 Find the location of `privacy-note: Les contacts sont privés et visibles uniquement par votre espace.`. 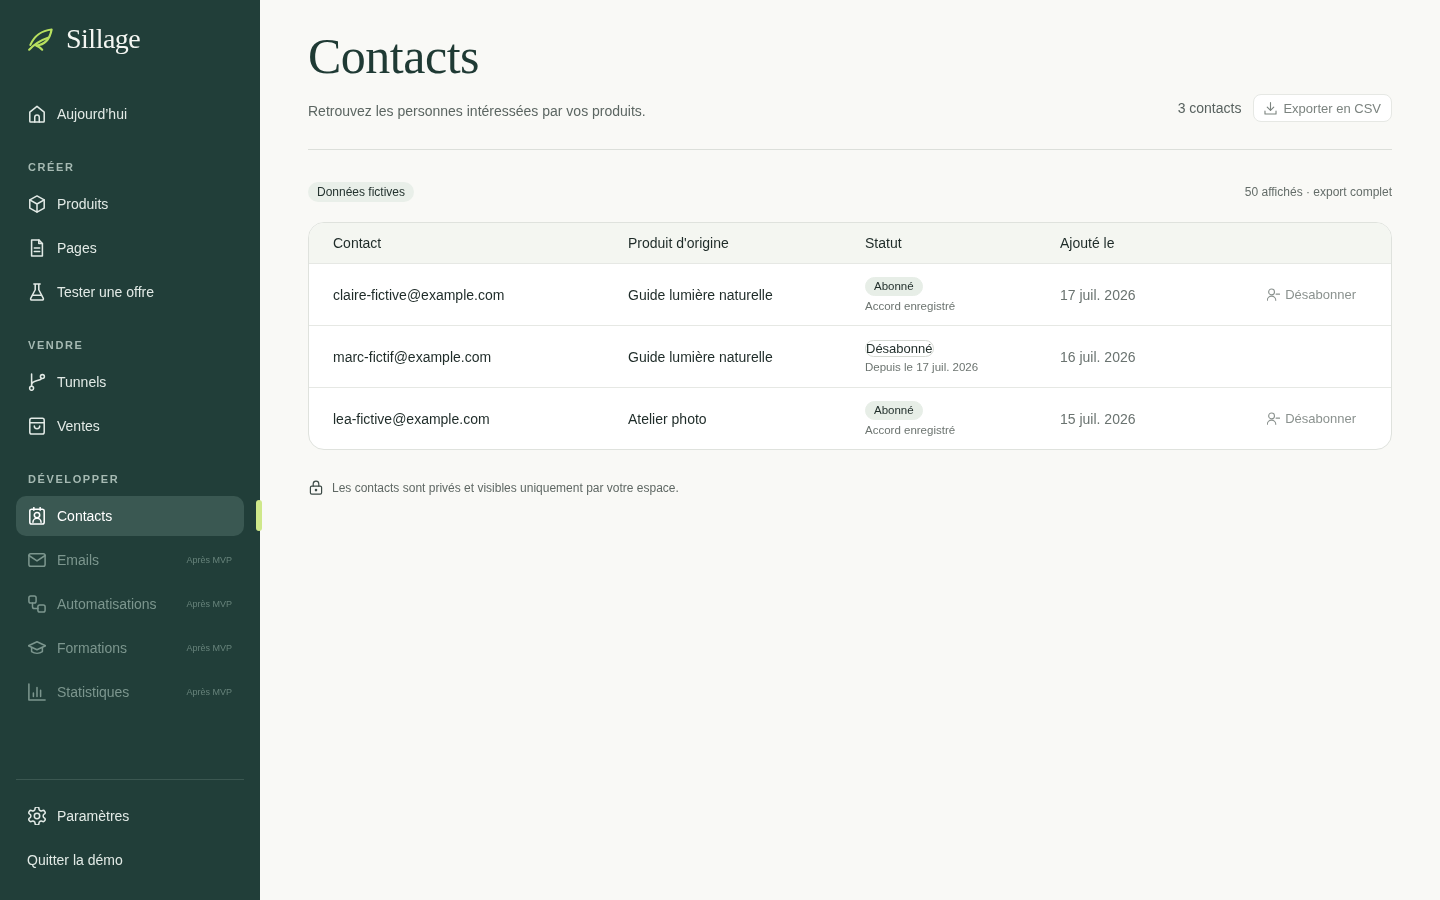

privacy-note: Les contacts sont privés et visibles uniquement par votre espace. is located at coordinates (505, 487).